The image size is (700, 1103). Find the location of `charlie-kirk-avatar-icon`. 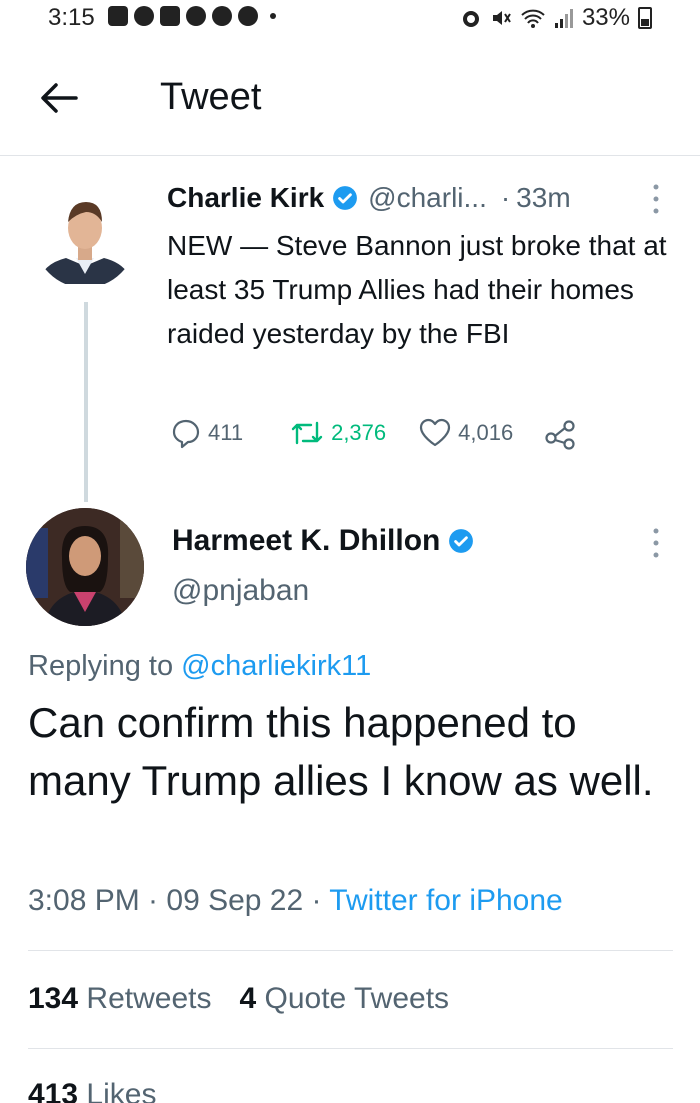

charlie-kirk-avatar-icon is located at coordinates (85, 237).